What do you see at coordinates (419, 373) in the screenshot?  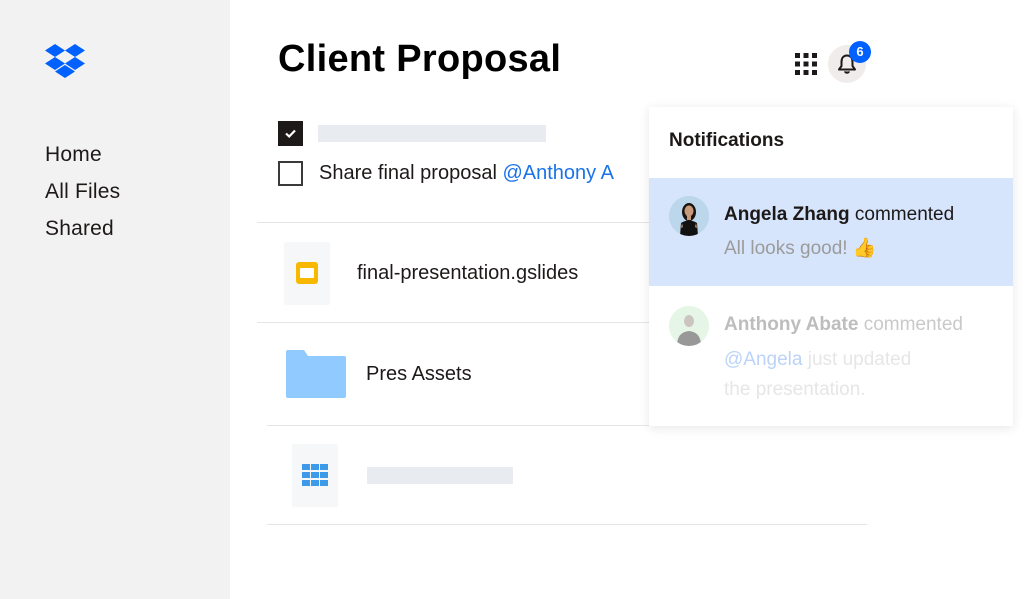 I see `folder-name: Pres Assets` at bounding box center [419, 373].